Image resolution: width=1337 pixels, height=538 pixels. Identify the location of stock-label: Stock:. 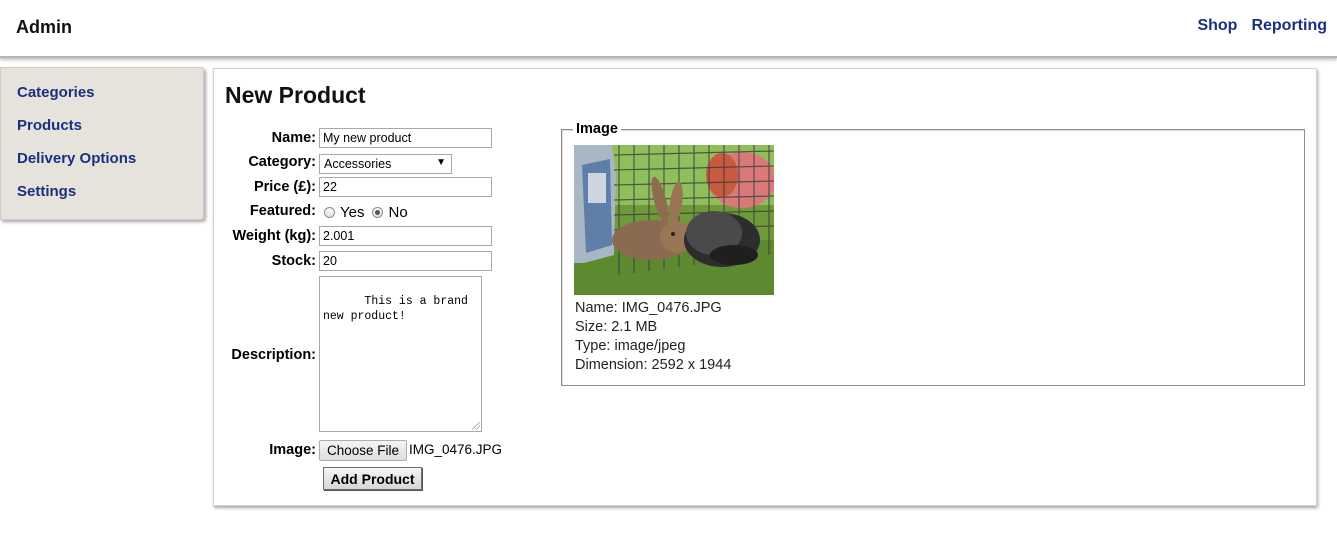
(293, 261).